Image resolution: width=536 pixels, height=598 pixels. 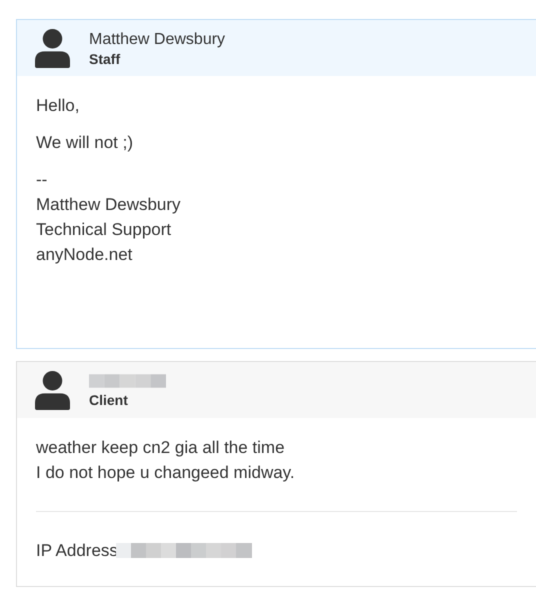 I want to click on author-name: Matthew Dewsbury, so click(x=157, y=40).